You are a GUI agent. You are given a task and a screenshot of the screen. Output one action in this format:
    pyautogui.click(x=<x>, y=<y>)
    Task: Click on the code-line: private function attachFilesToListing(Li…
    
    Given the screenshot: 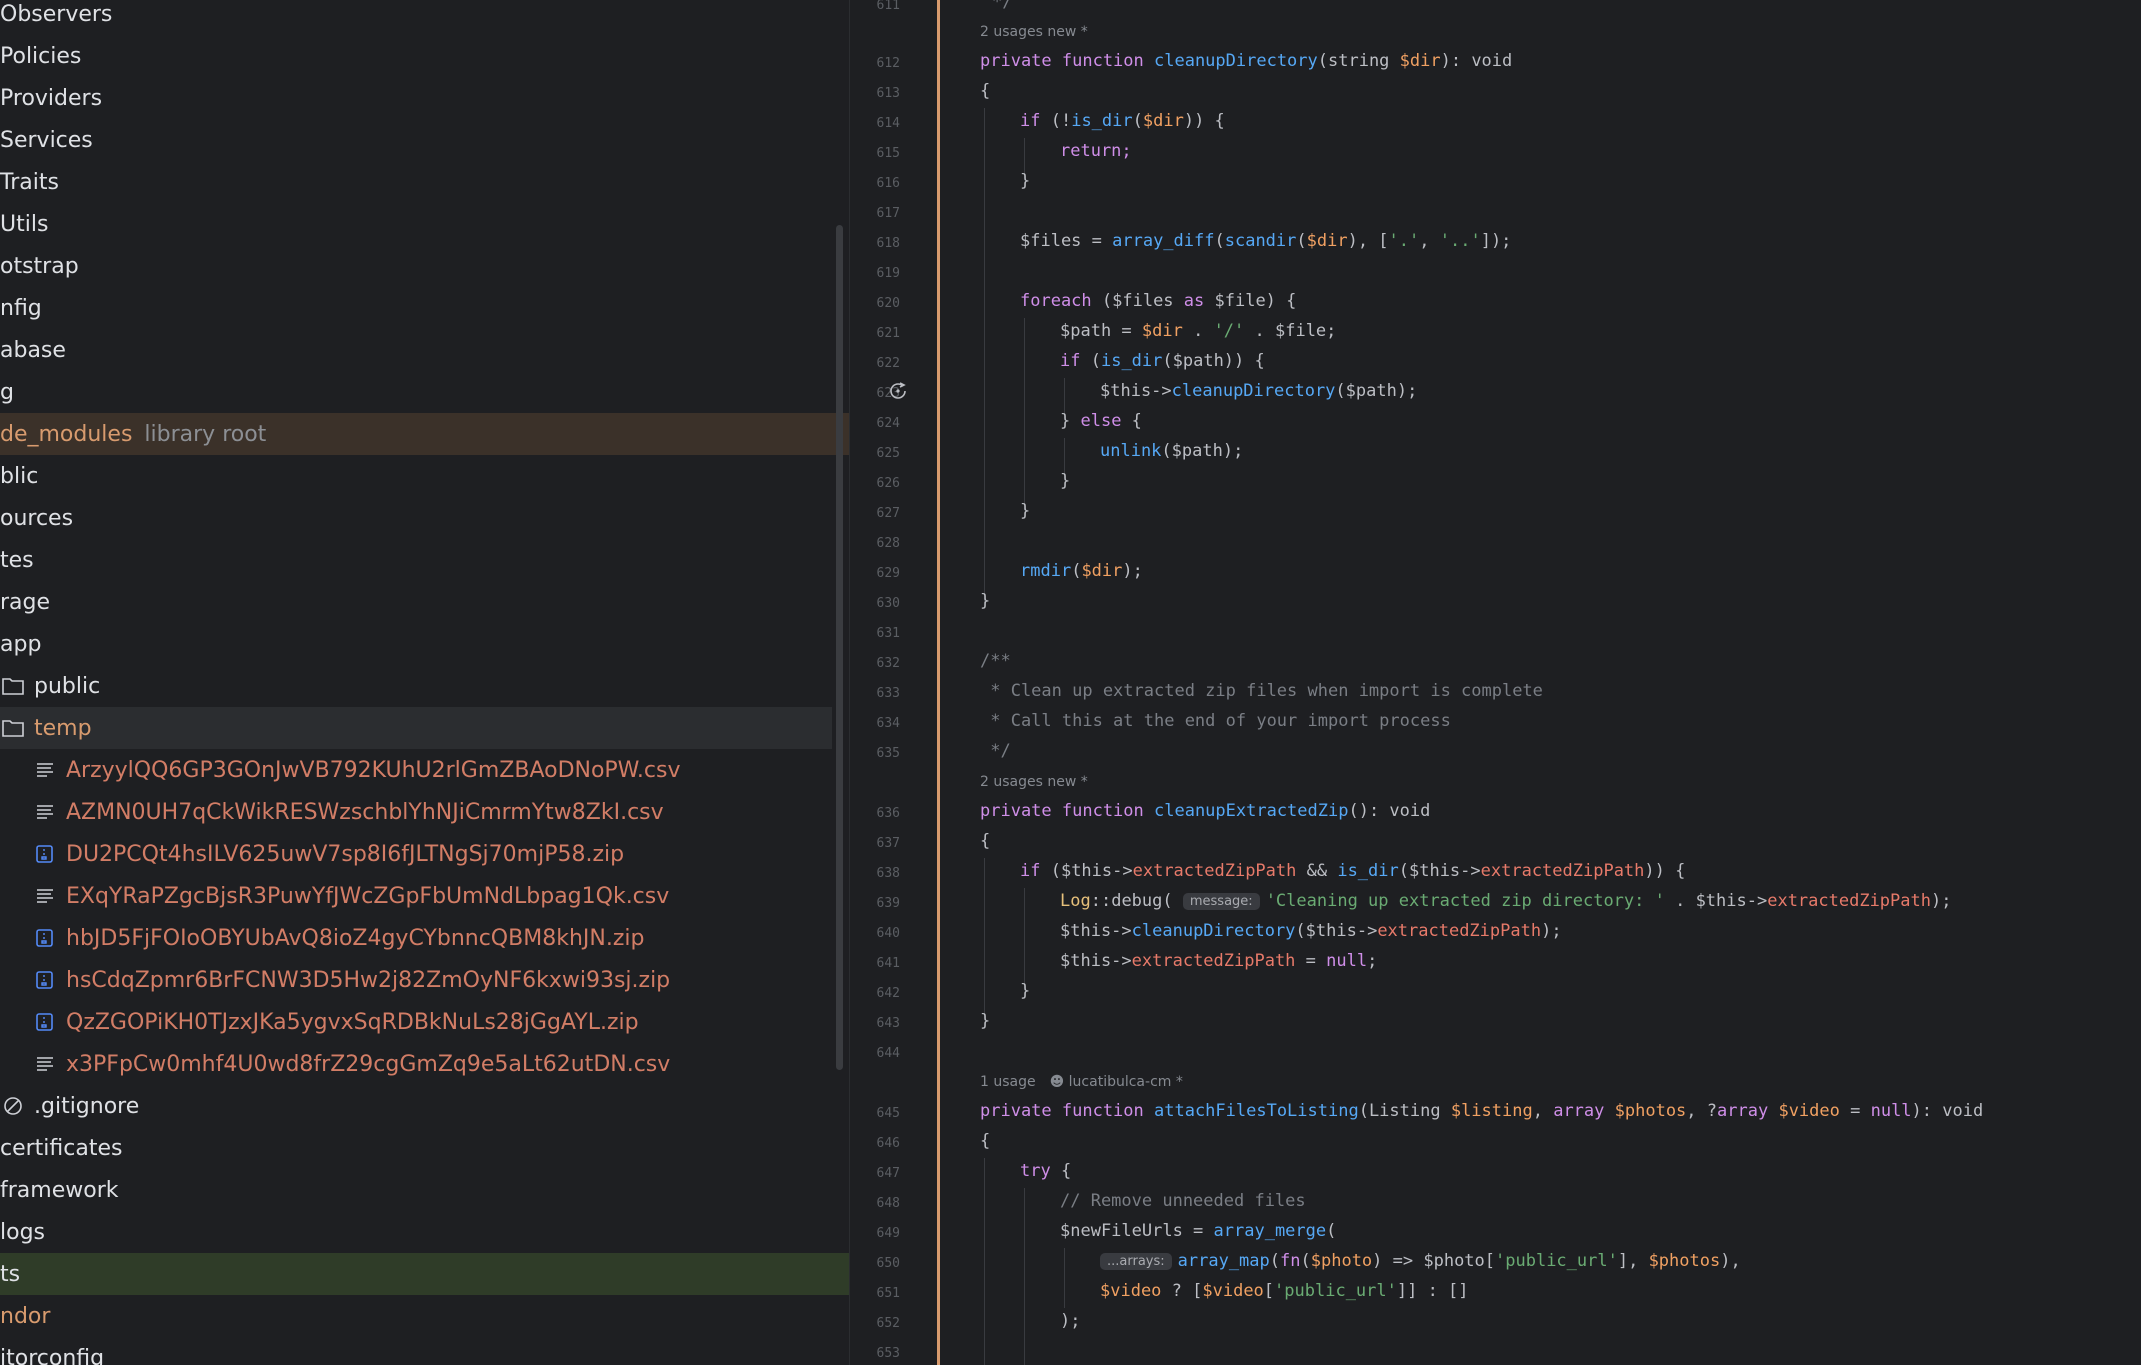 What is the action you would take?
    pyautogui.click(x=1482, y=1111)
    